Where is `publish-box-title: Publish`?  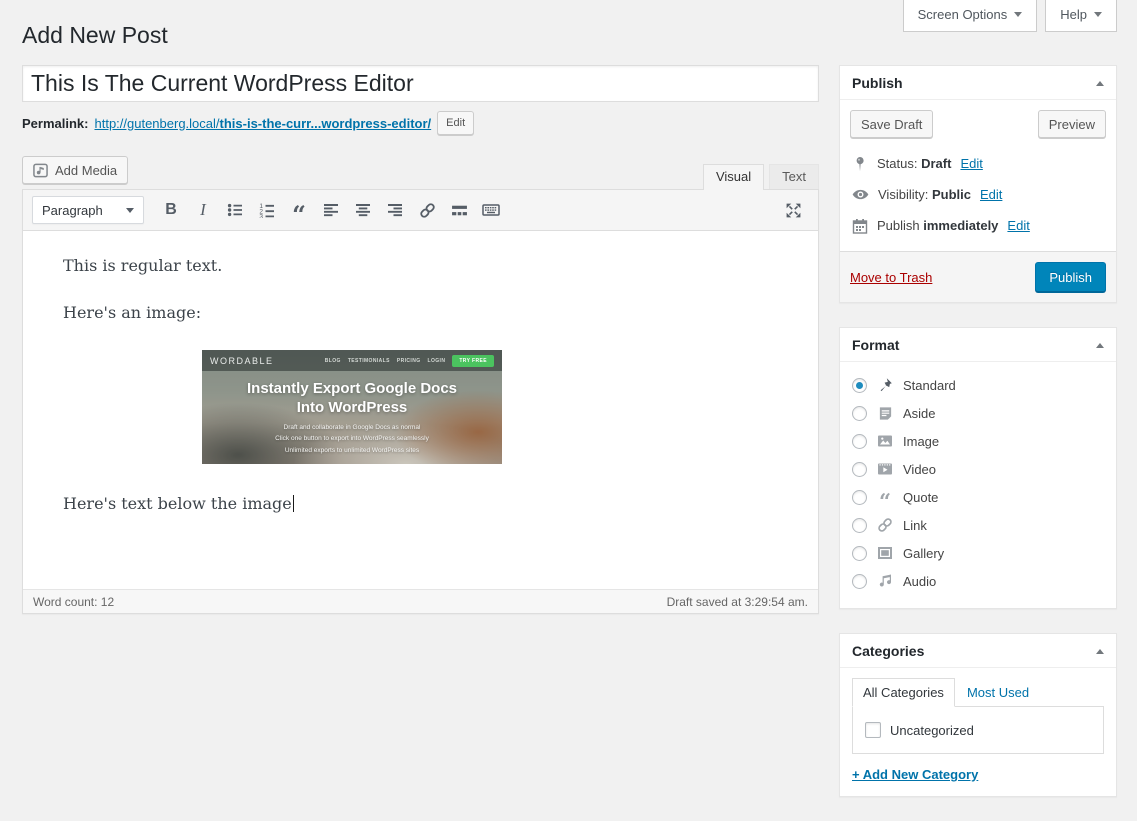 publish-box-title: Publish is located at coordinates (877, 83).